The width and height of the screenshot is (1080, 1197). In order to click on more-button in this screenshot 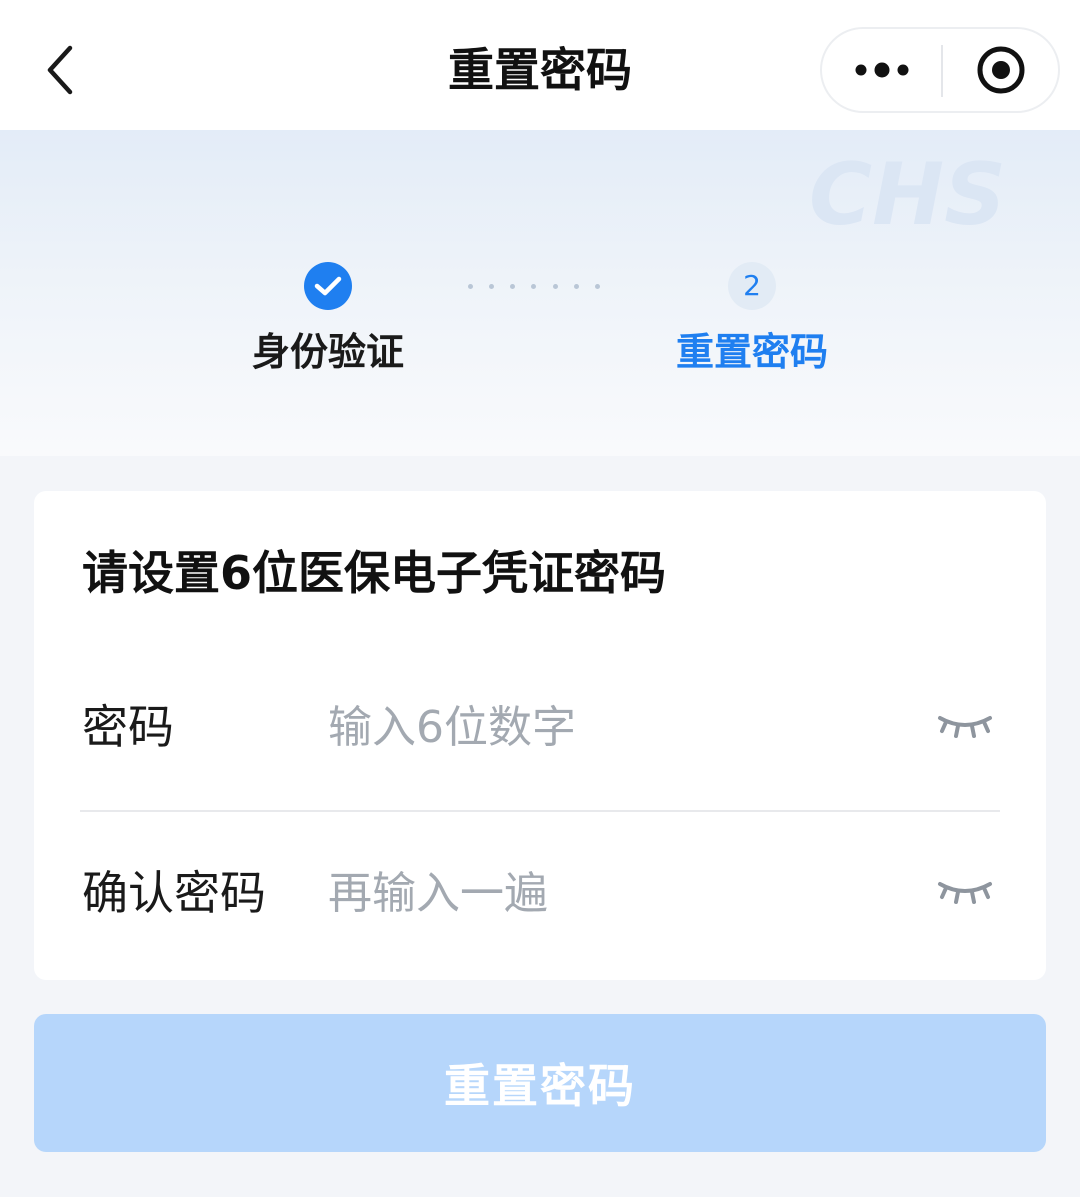, I will do `click(882, 70)`.